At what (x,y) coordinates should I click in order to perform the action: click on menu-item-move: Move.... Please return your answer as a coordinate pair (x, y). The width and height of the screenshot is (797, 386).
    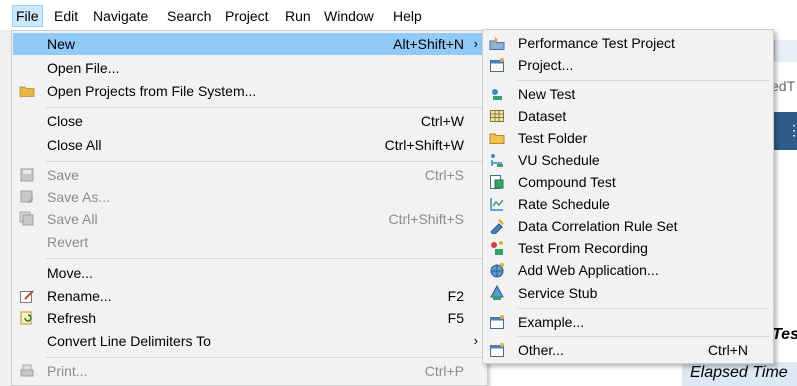
    Looking at the image, I should click on (249, 273).